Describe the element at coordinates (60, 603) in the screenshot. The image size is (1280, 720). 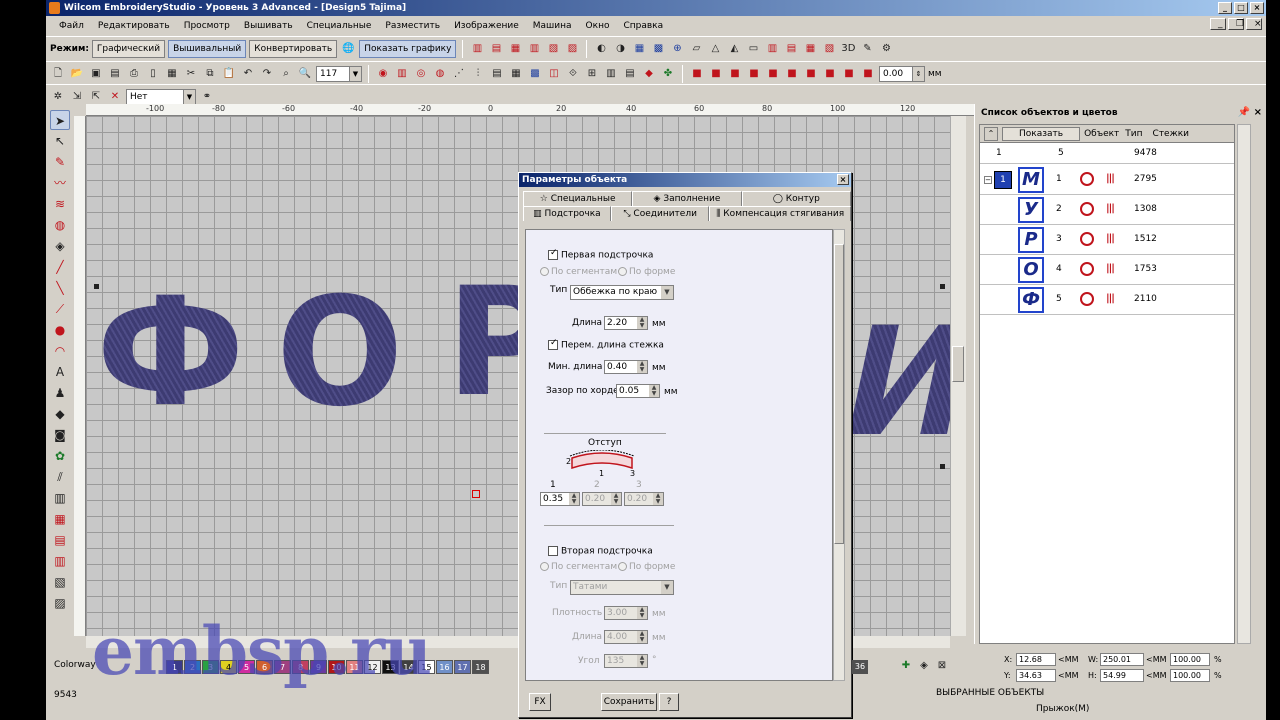
I see `pattern-icon: ▨` at that location.